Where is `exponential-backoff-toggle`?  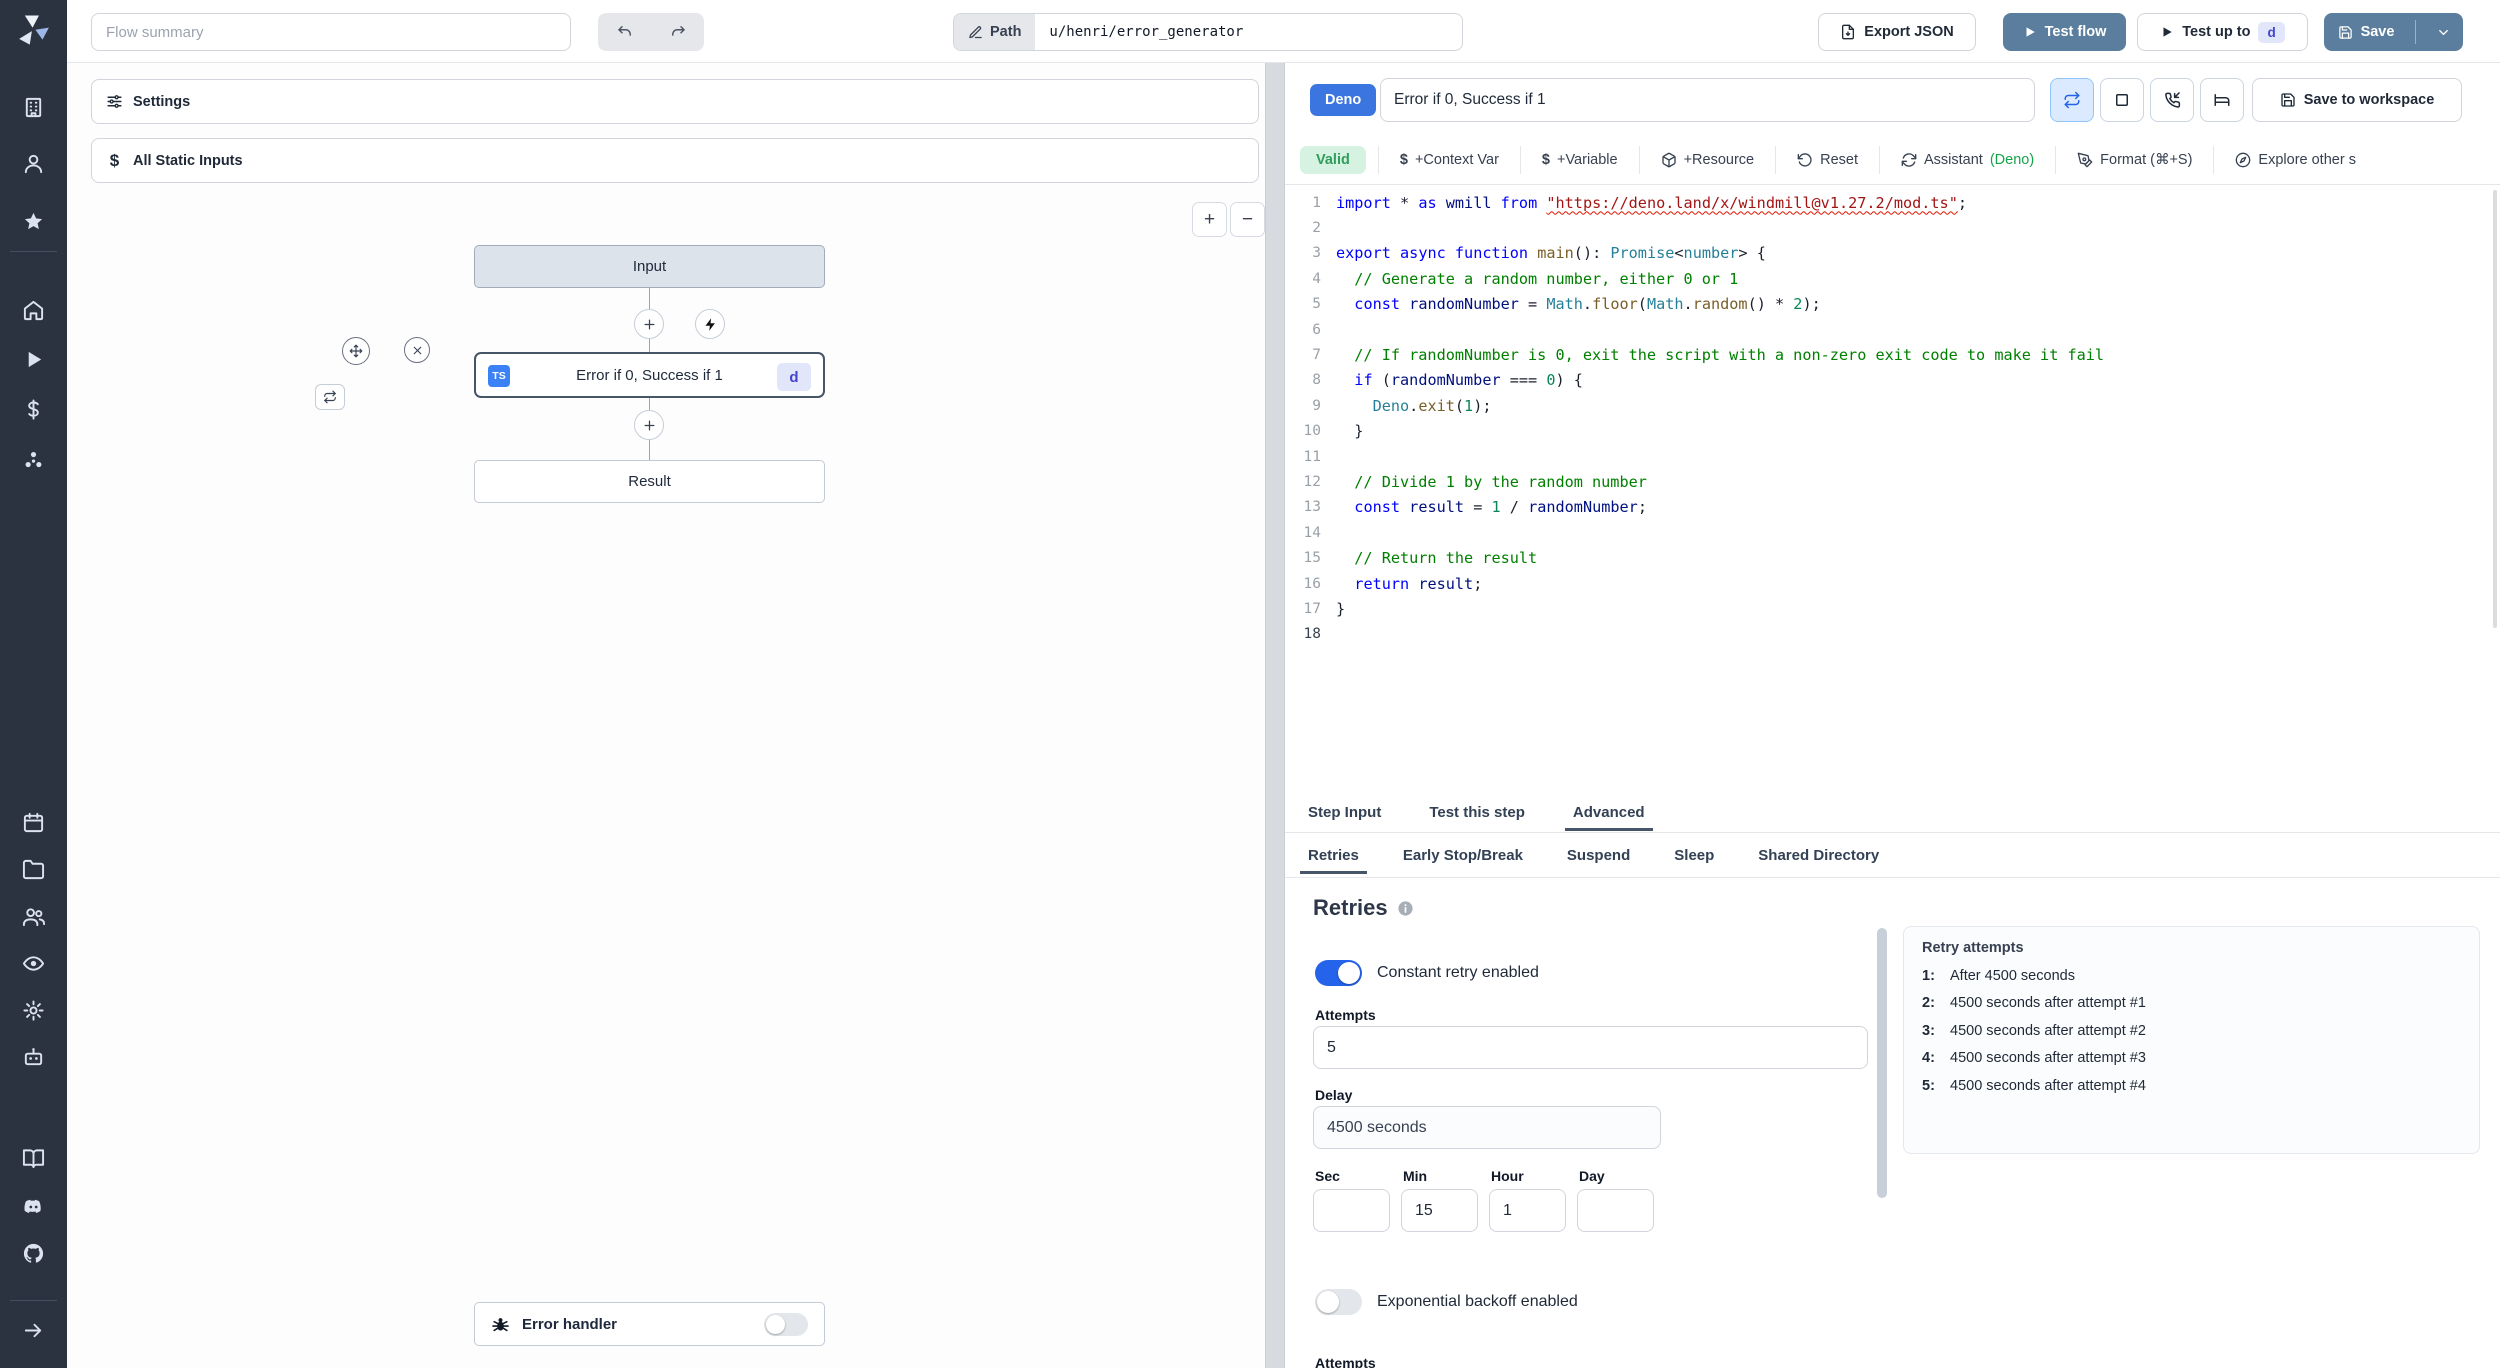 exponential-backoff-toggle is located at coordinates (1338, 1302).